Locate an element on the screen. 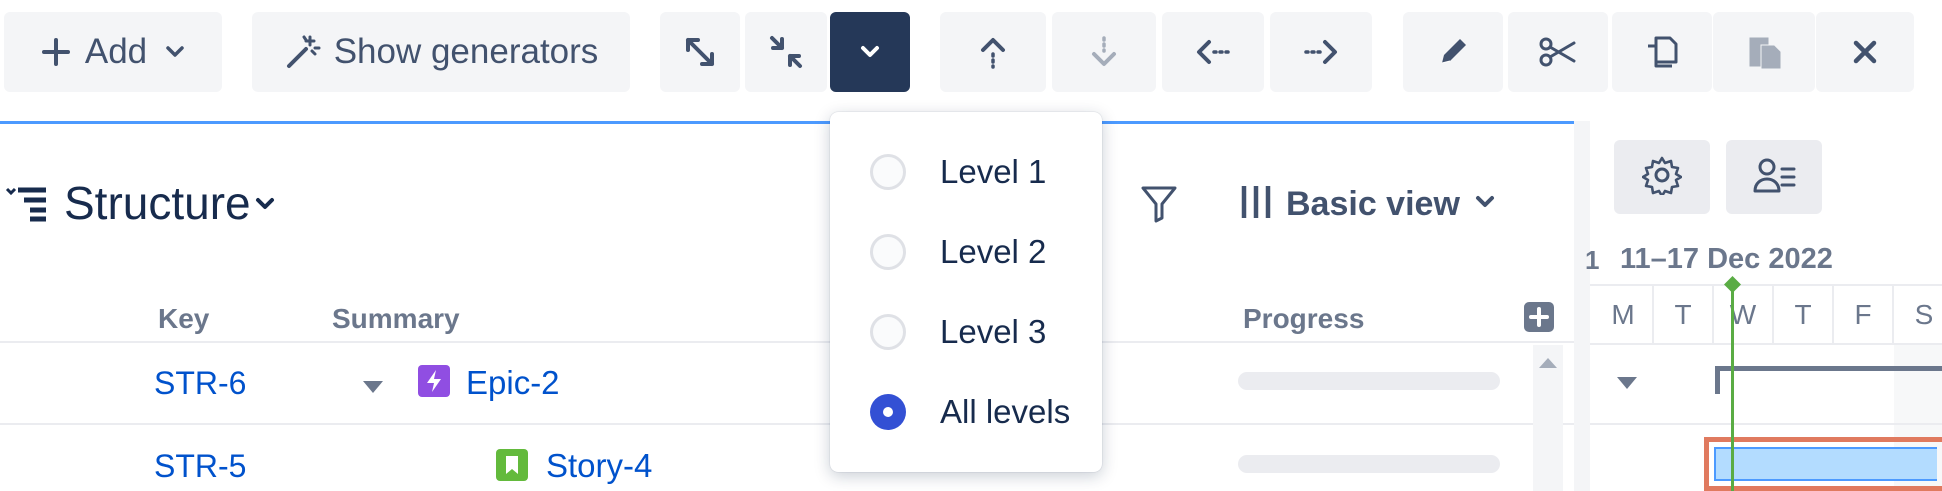 The image size is (1942, 491). day-header: M is located at coordinates (1624, 315).